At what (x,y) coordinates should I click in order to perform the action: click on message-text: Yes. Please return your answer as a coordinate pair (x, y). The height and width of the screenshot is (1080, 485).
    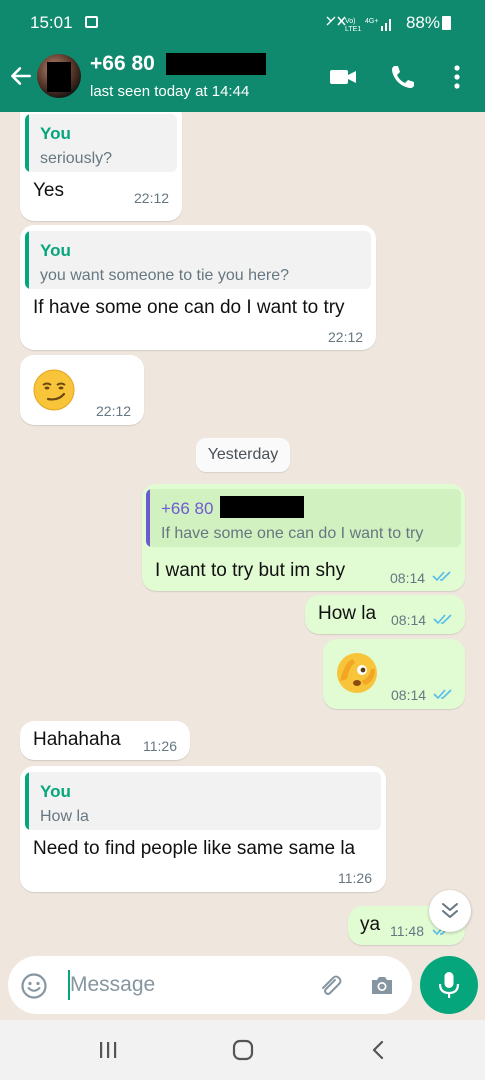
    Looking at the image, I should click on (48, 190).